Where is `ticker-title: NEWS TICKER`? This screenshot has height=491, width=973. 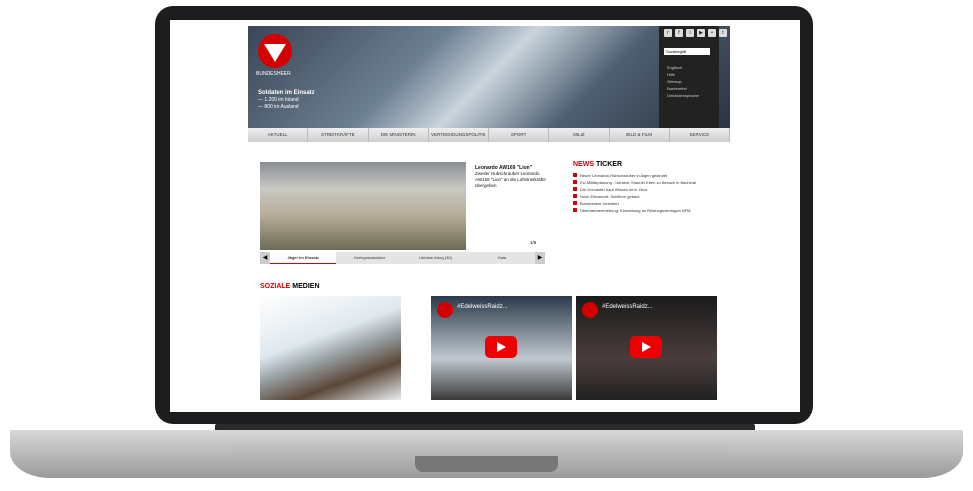
ticker-title: NEWS TICKER is located at coordinates (598, 164).